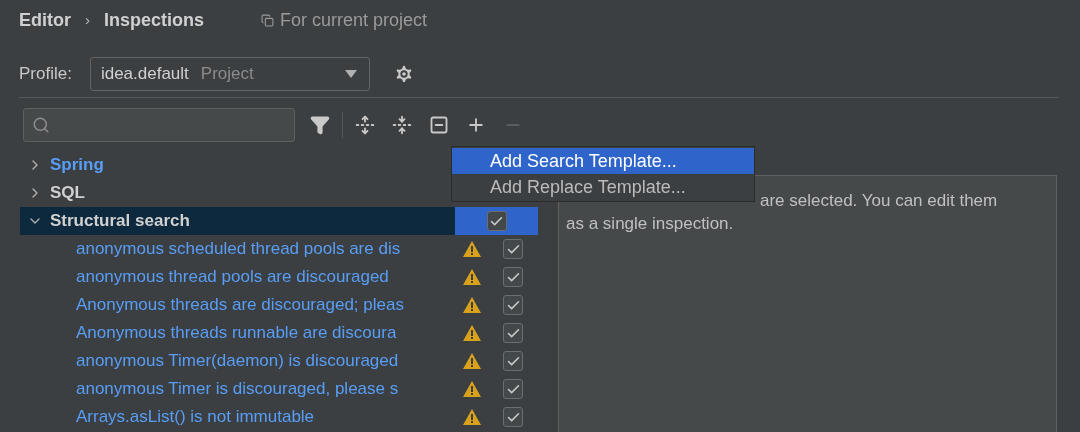 The image size is (1080, 432). Describe the element at coordinates (279, 221) in the screenshot. I see `tree-row: Structural search` at that location.